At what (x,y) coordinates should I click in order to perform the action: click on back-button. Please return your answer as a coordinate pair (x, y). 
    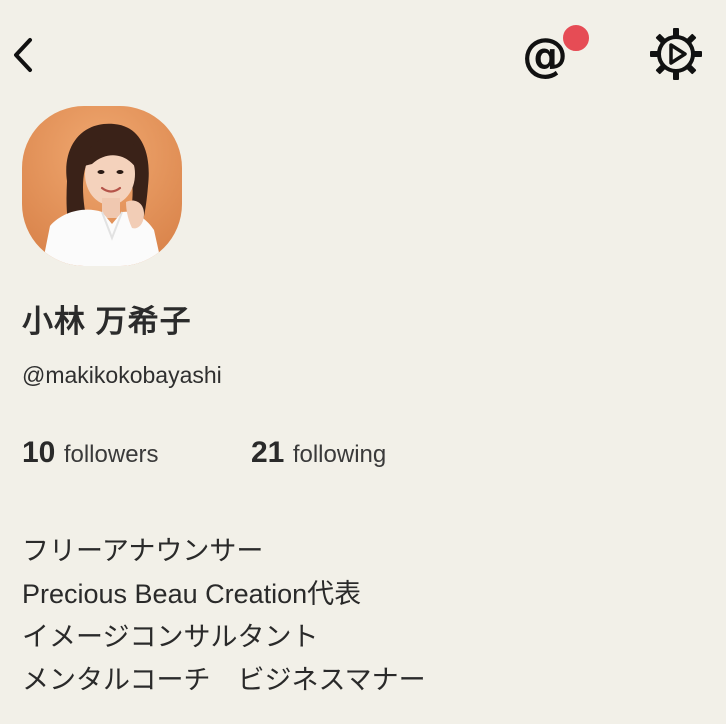
    Looking at the image, I should click on (26, 55).